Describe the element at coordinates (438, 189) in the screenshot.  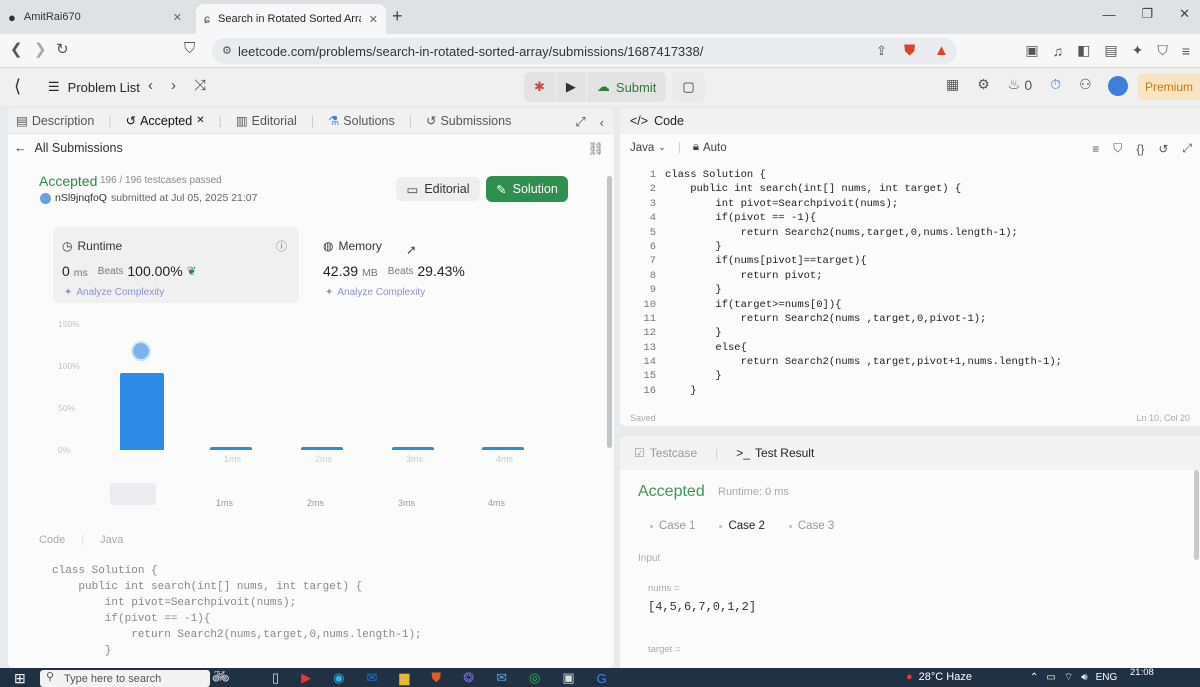
I see `editorial-button: ▭ Editorial` at that location.